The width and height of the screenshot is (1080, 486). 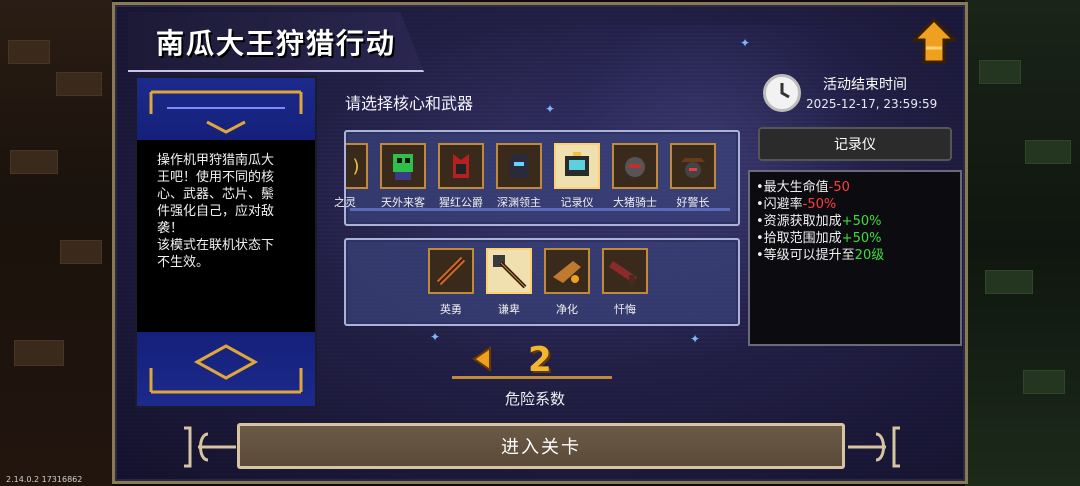 I want to click on stat-line: •闪避率-50%, so click(x=796, y=205).